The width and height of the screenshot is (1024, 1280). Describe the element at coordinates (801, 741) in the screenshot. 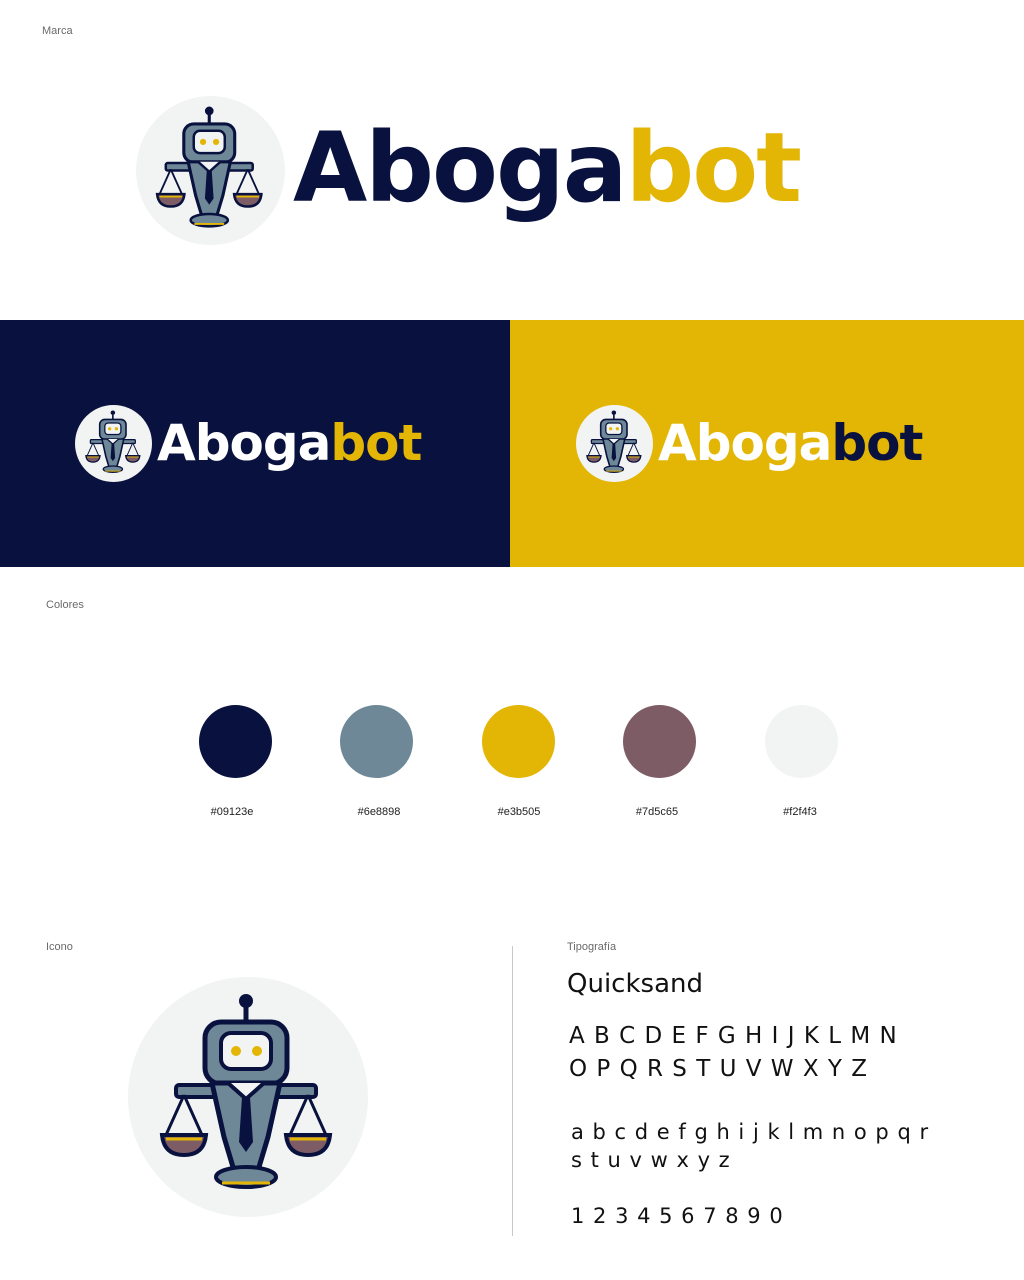

I see `color-swatch-light-gray` at that location.